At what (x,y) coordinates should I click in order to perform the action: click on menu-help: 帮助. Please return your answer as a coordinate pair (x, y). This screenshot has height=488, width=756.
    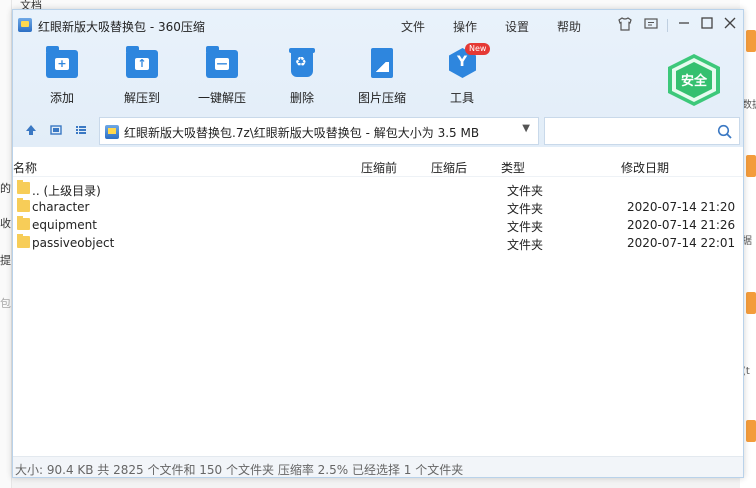
    Looking at the image, I should click on (569, 26).